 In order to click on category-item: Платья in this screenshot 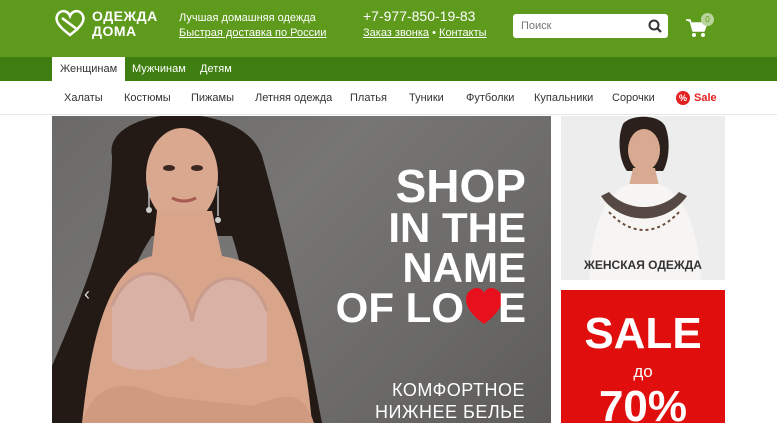, I will do `click(368, 98)`.